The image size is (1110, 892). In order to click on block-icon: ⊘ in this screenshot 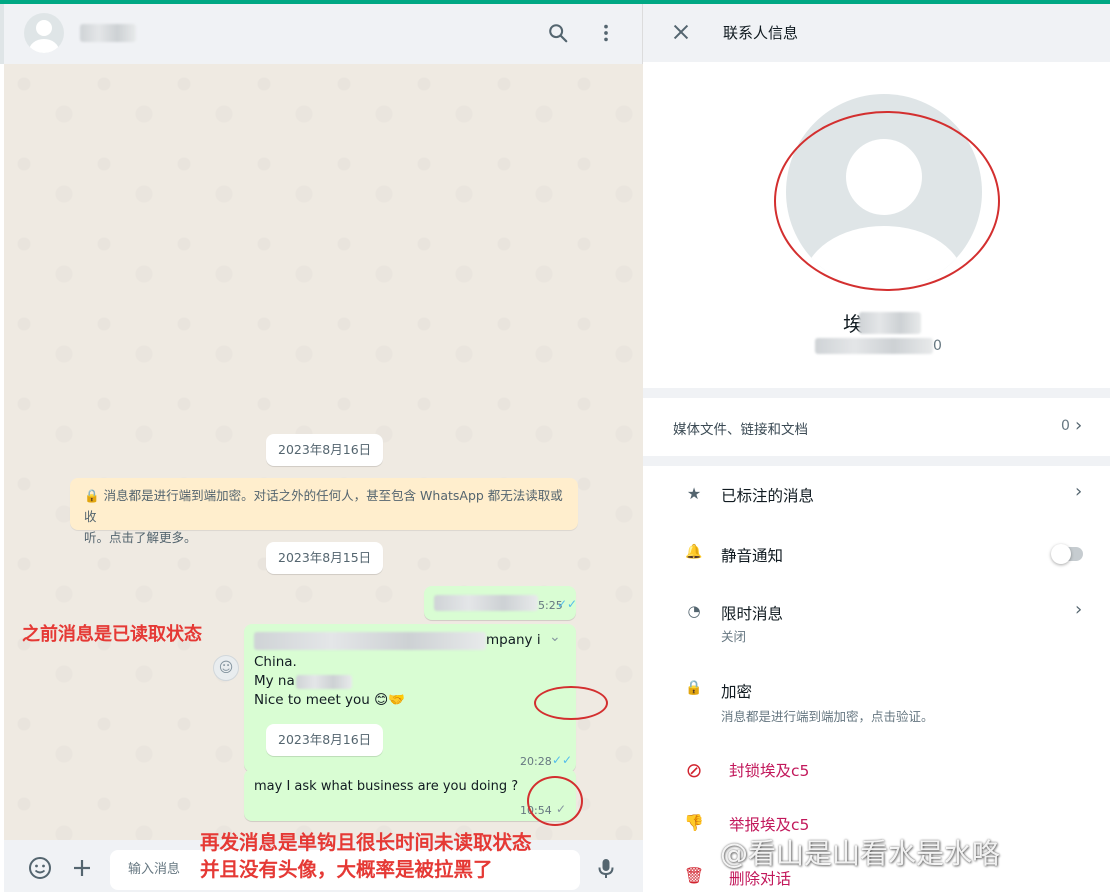, I will do `click(694, 770)`.